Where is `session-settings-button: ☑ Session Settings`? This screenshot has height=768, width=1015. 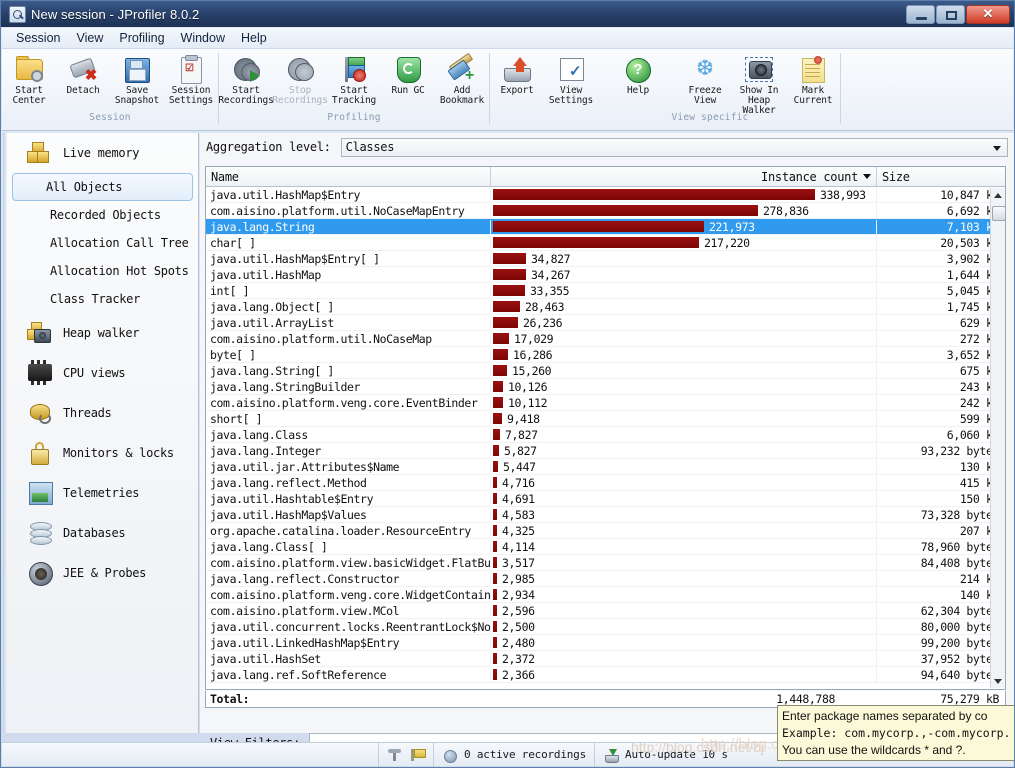
session-settings-button: ☑ Session Settings is located at coordinates (191, 77).